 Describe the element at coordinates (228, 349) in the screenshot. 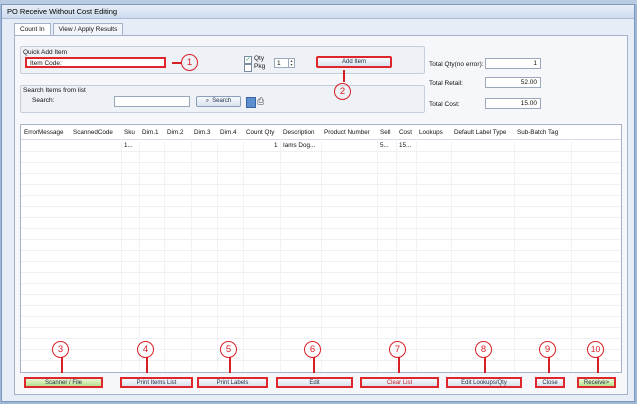

I see `callout-5: 5` at that location.